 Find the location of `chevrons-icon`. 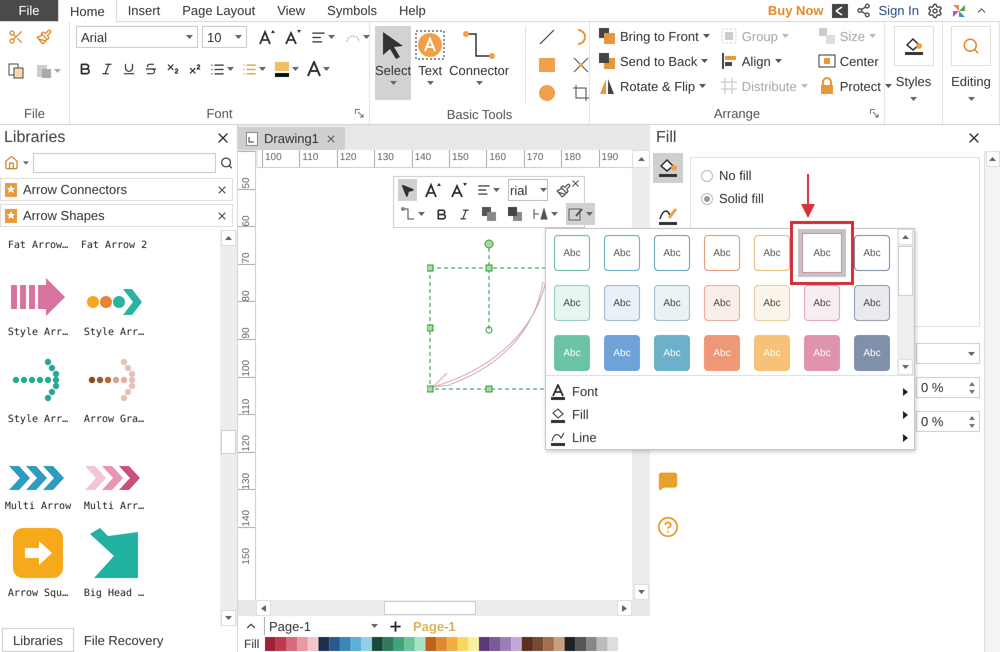

chevrons-icon is located at coordinates (38, 478).